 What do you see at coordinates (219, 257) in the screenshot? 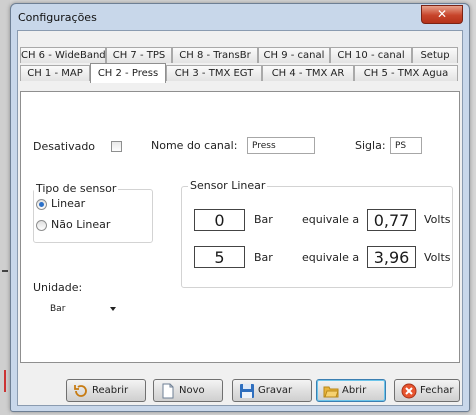
I see `pressure-max-field: 5` at bounding box center [219, 257].